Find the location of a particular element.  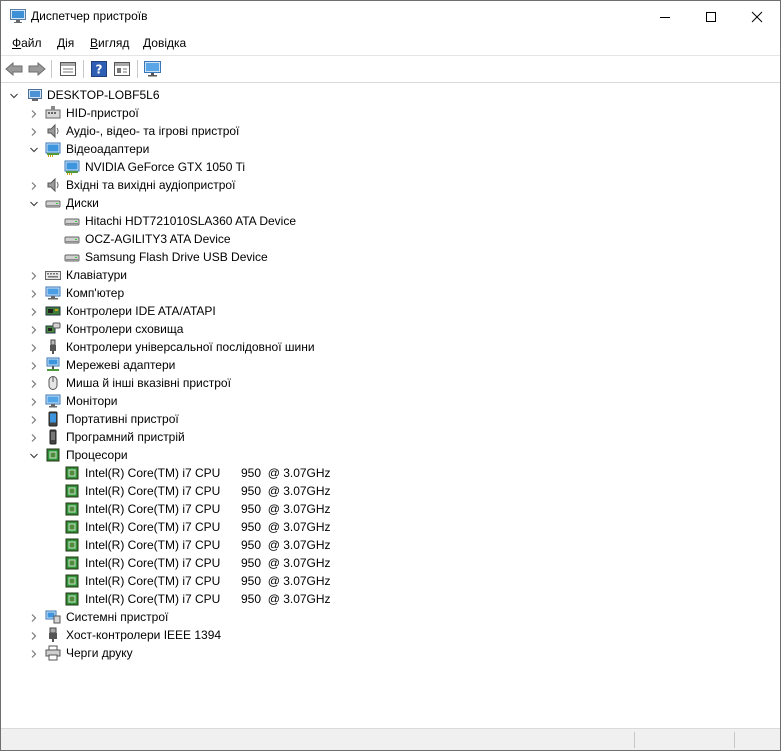

device-label: Відеоадаптери is located at coordinates (108, 149).